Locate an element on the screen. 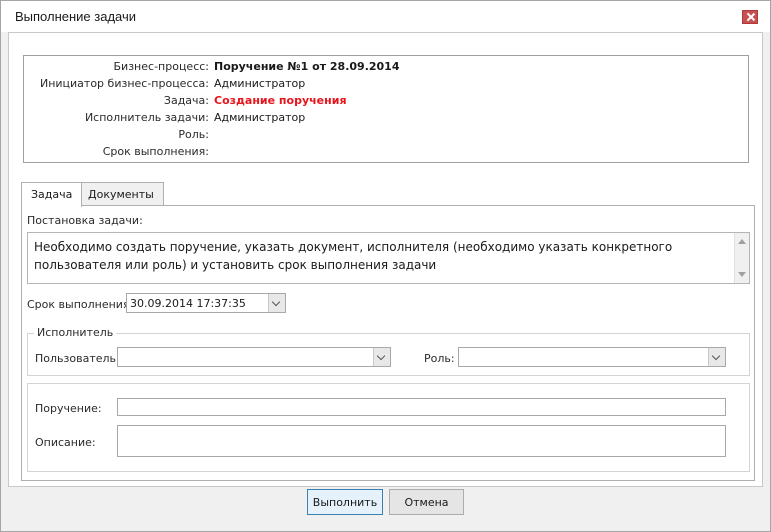 The image size is (771, 532). description-textarea is located at coordinates (421, 441).